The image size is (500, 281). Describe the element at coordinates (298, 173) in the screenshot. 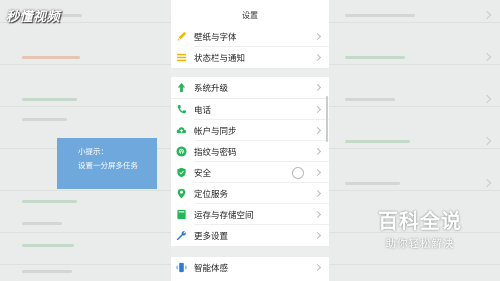

I see `security-toggle` at that location.